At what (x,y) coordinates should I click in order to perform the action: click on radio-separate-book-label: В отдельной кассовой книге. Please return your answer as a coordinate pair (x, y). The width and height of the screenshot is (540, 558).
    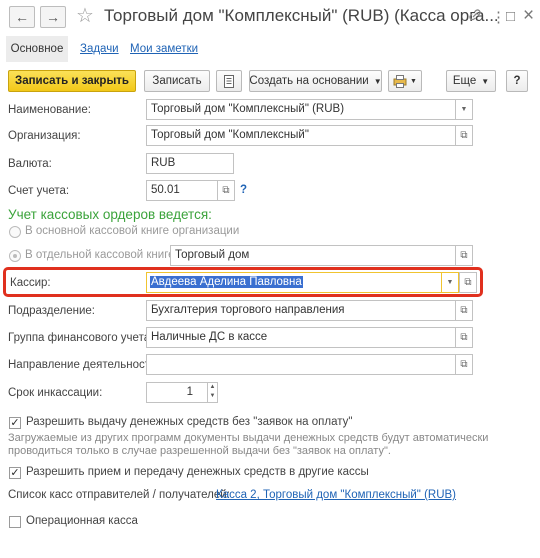
    Looking at the image, I should click on (100, 255).